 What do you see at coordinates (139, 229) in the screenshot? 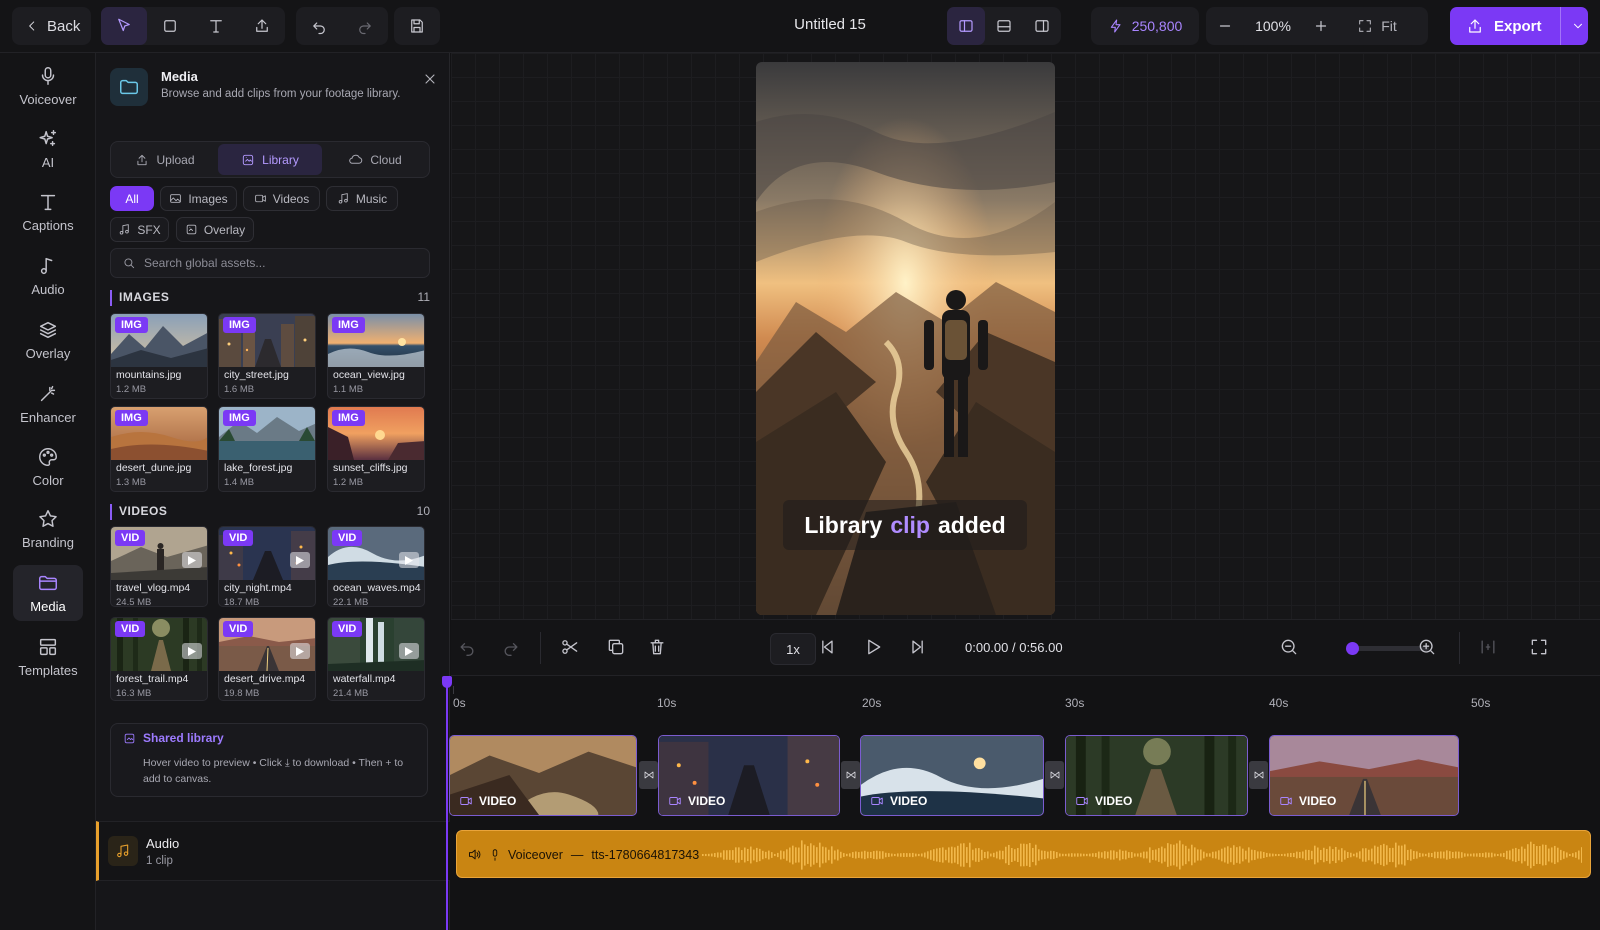
I see `filter-sfx: SFX` at bounding box center [139, 229].